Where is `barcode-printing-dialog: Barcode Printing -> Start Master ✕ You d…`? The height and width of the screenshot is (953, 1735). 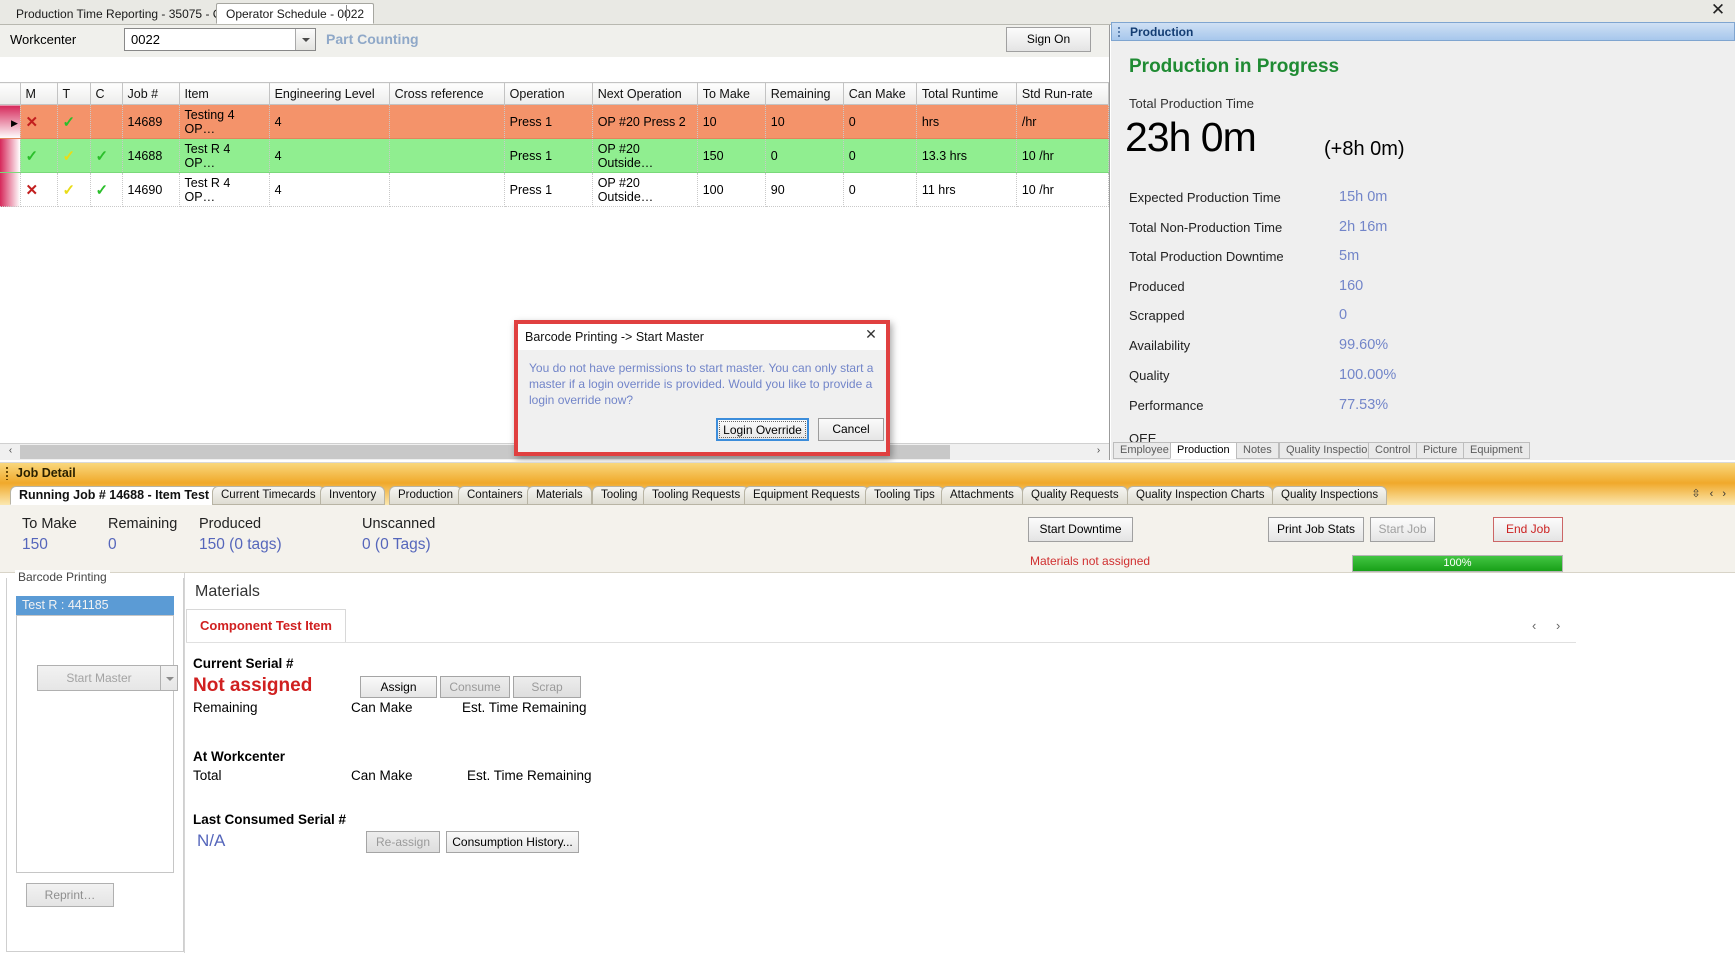 barcode-printing-dialog: Barcode Printing -> Start Master ✕ You d… is located at coordinates (702, 388).